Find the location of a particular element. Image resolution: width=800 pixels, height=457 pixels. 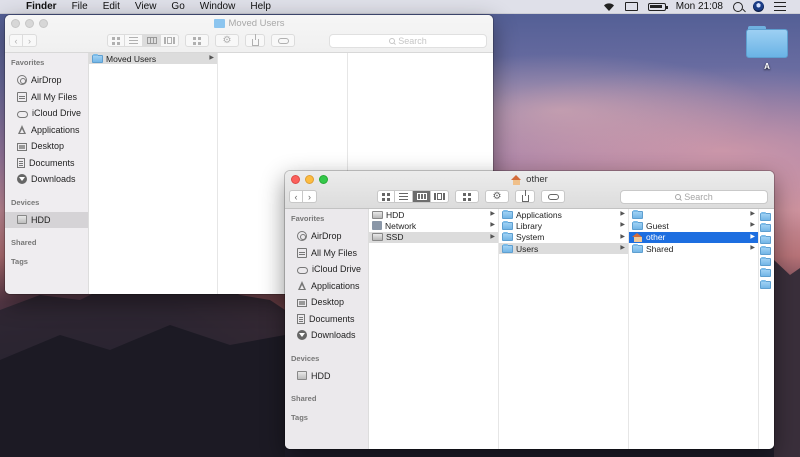

list-item-selected: other ▶ is located at coordinates (693, 237).